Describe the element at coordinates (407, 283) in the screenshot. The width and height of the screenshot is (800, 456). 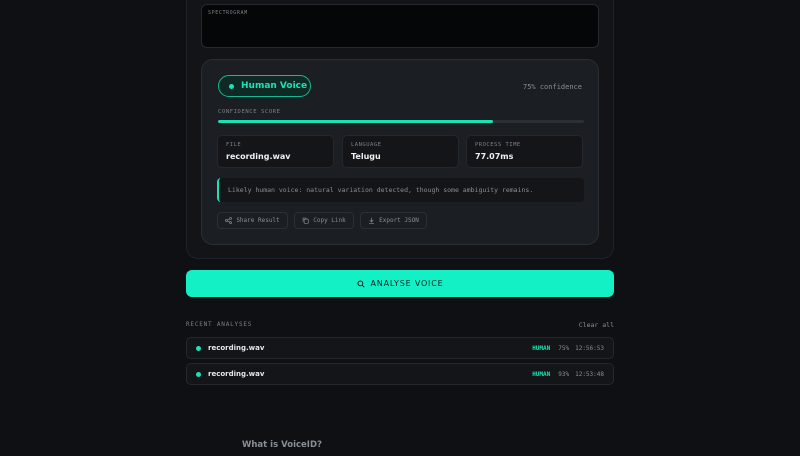
I see `analyse-voice-label: ANALYSE VOICE` at that location.